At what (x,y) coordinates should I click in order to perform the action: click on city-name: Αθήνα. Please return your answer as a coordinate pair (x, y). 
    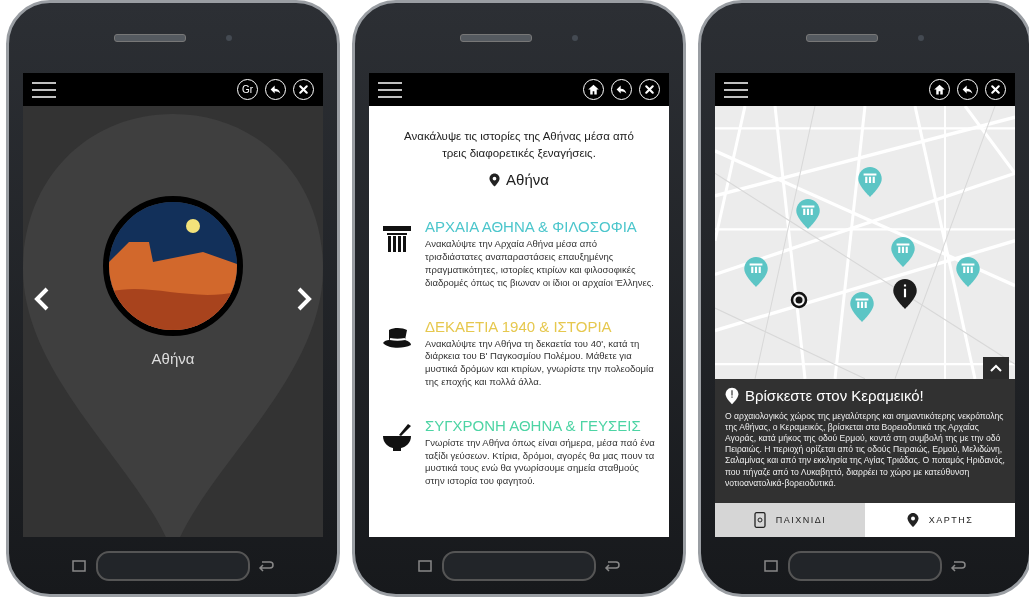
    Looking at the image, I should click on (173, 358).